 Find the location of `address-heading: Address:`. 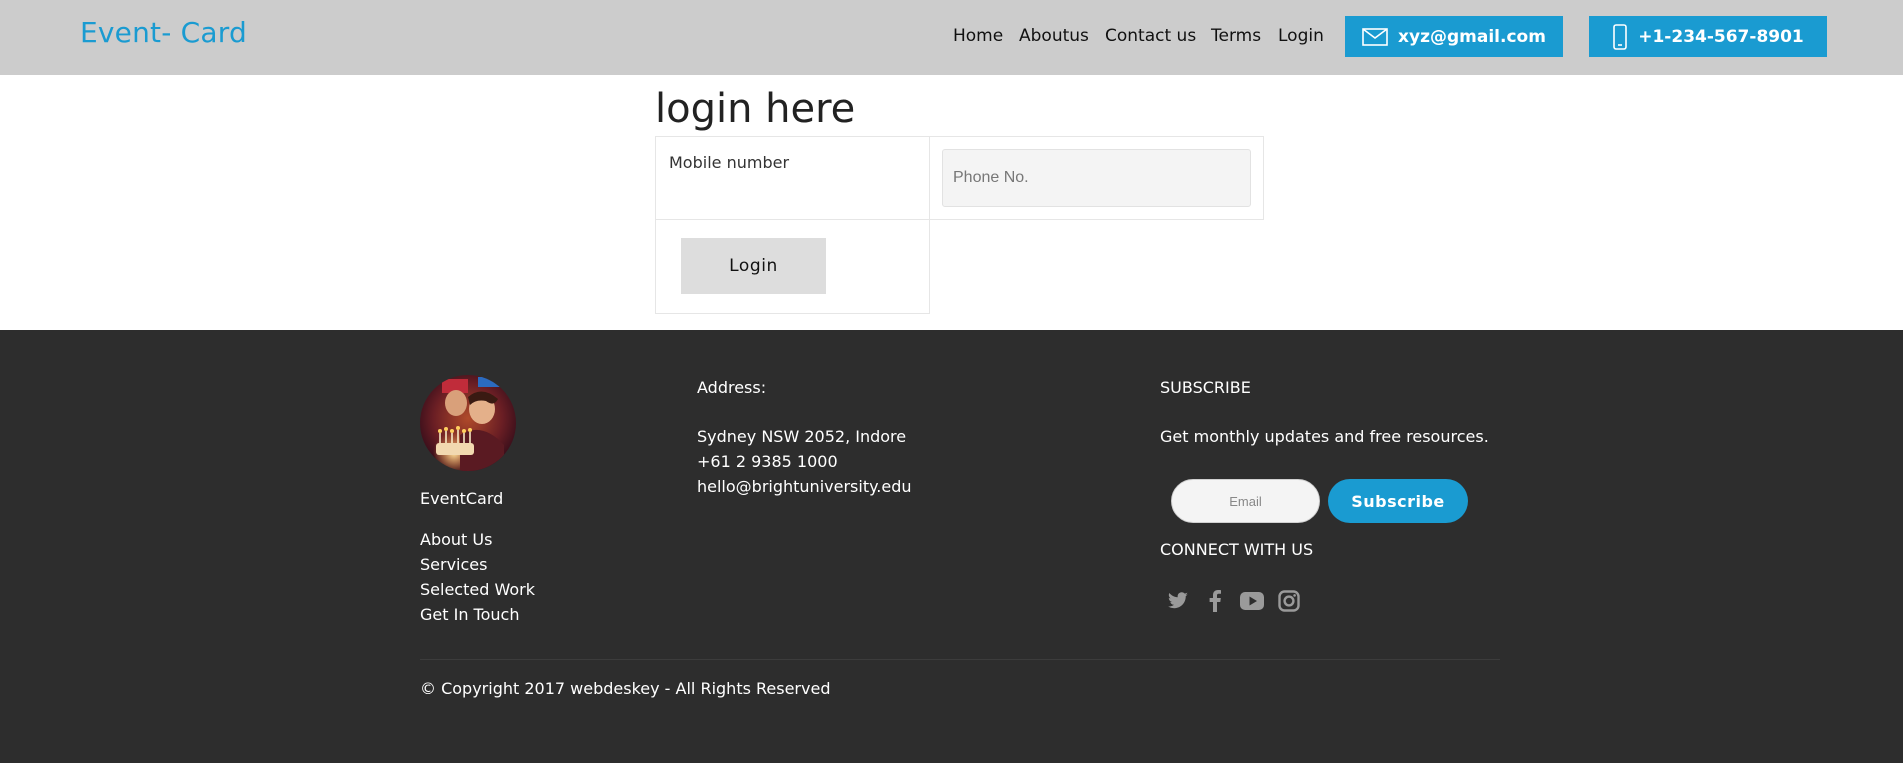

address-heading: Address: is located at coordinates (732, 387).